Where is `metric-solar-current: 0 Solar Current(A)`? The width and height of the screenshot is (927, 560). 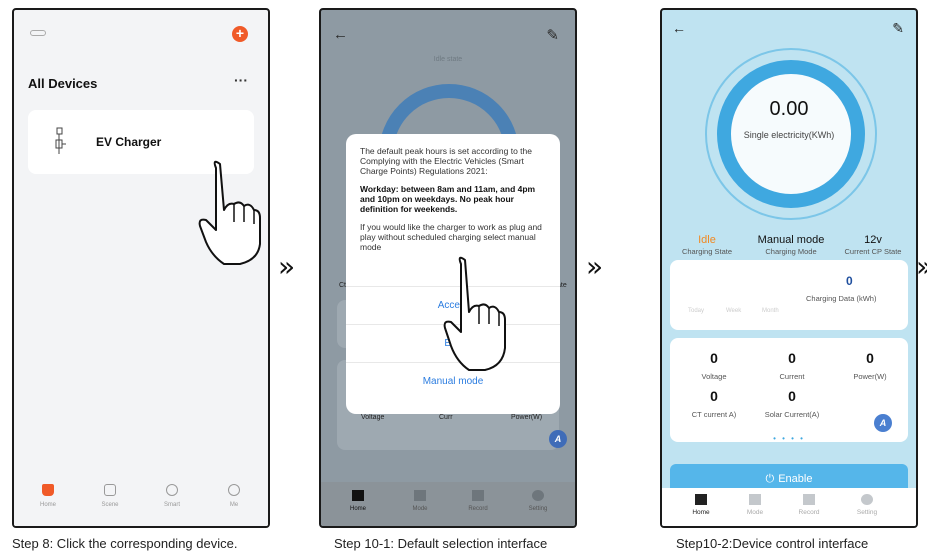 metric-solar-current: 0 Solar Current(A) is located at coordinates (792, 403).